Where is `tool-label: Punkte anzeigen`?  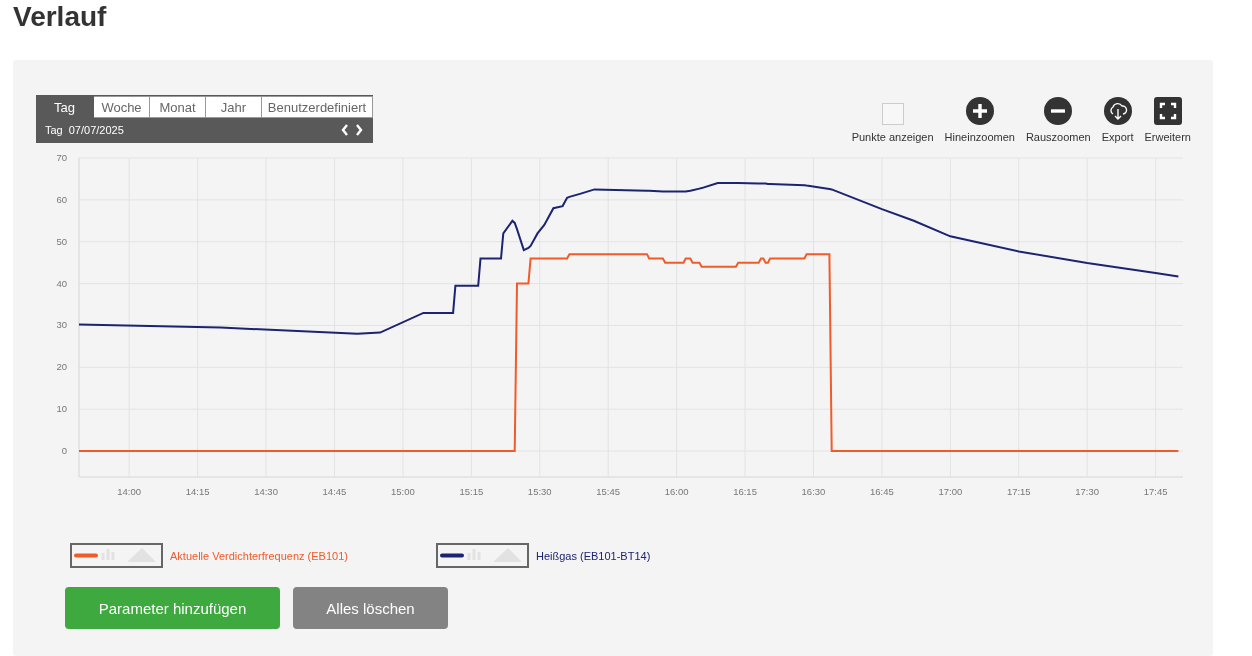
tool-label: Punkte anzeigen is located at coordinates (892, 137).